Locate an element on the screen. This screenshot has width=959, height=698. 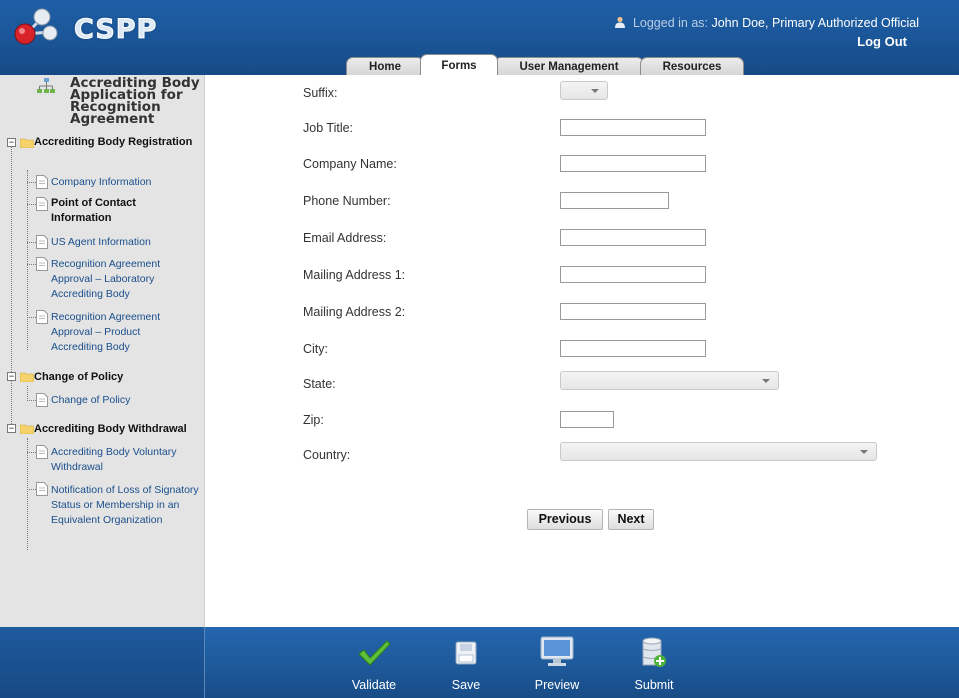
sidebar-item-us-agent: US Agent Information is located at coordinates (126, 242).